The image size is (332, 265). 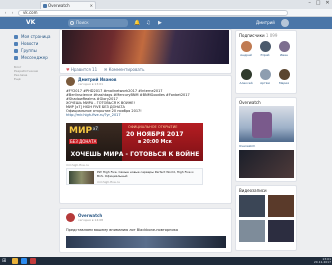 What do you see at coordinates (31, 23) in the screenshot?
I see `vk-logo: VK` at bounding box center [31, 23].